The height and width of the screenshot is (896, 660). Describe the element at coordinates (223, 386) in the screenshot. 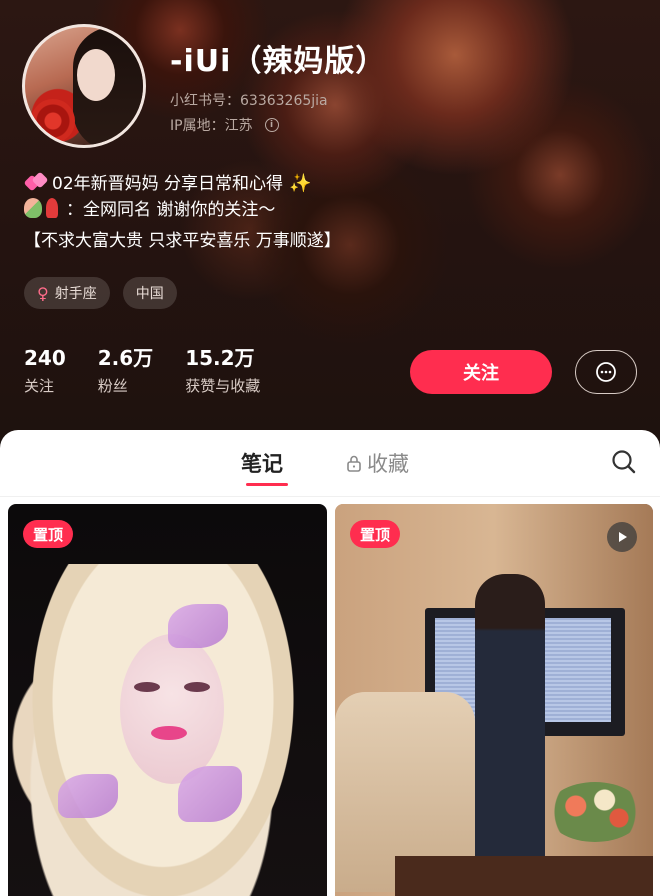

I see `stat-likes-label: 获赞与收藏` at that location.